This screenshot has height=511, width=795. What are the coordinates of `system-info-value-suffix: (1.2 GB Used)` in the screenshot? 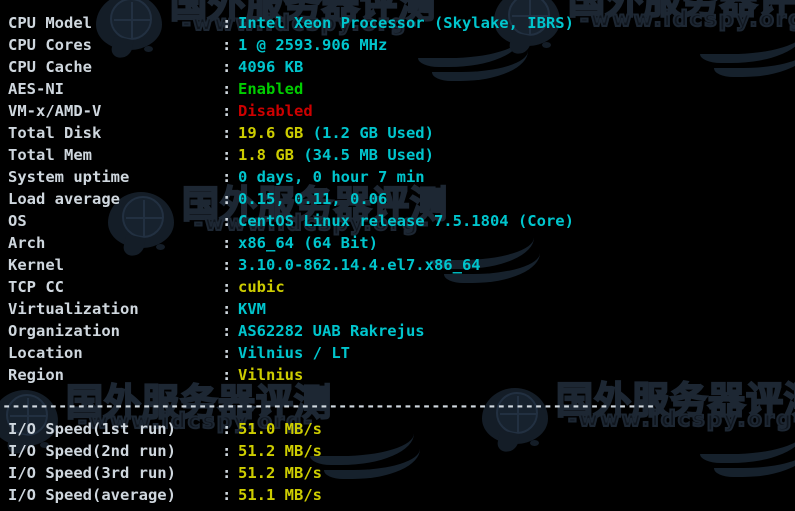 It's located at (368, 133).